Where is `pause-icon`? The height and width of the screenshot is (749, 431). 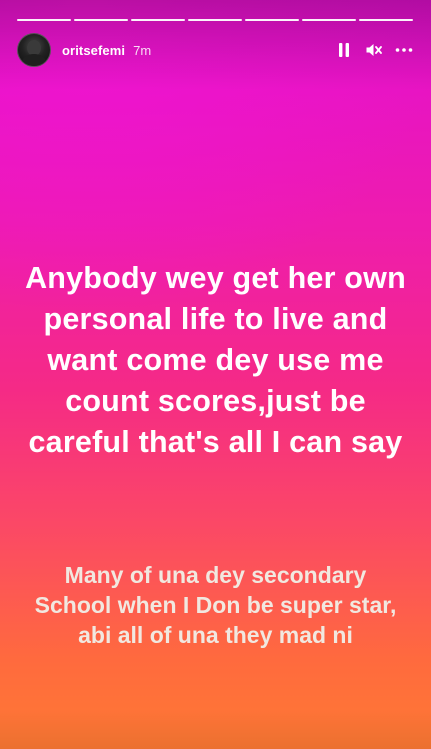
pause-icon is located at coordinates (344, 50).